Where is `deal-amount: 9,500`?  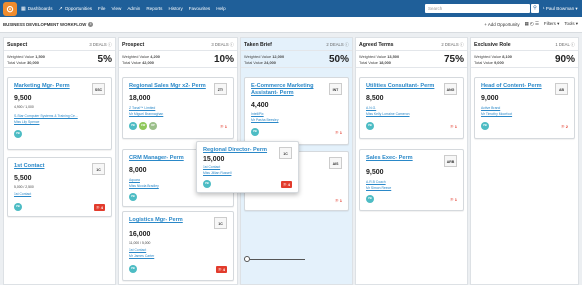 deal-amount: 9,500 is located at coordinates (23, 98).